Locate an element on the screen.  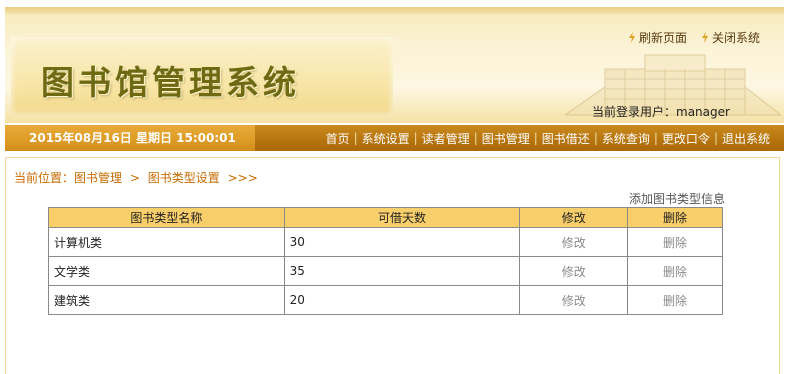
nav-item-book-management: 图书管理 is located at coordinates (506, 138).